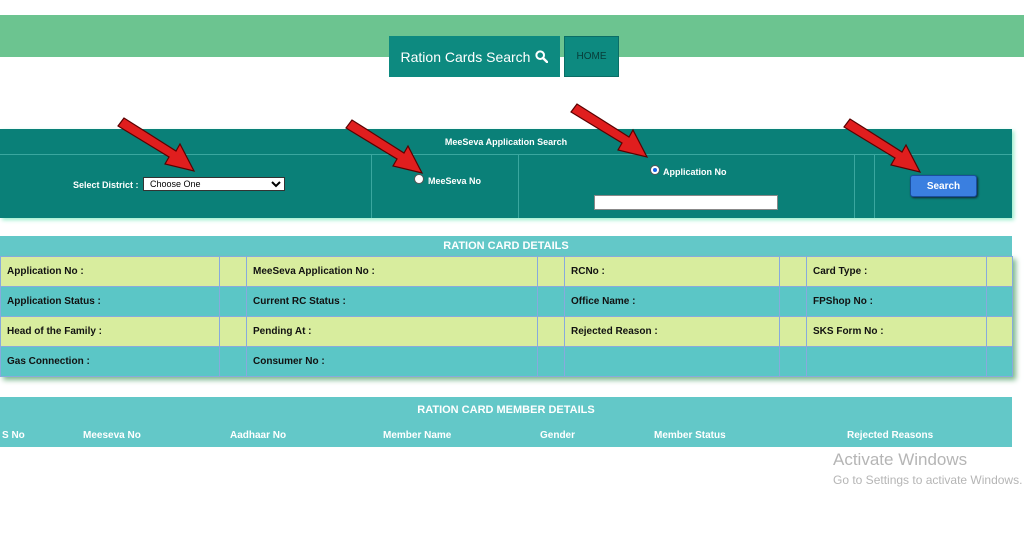 The image size is (1024, 538). What do you see at coordinates (455, 181) in the screenshot?
I see `meeseva-no-label: MeeSeva No` at bounding box center [455, 181].